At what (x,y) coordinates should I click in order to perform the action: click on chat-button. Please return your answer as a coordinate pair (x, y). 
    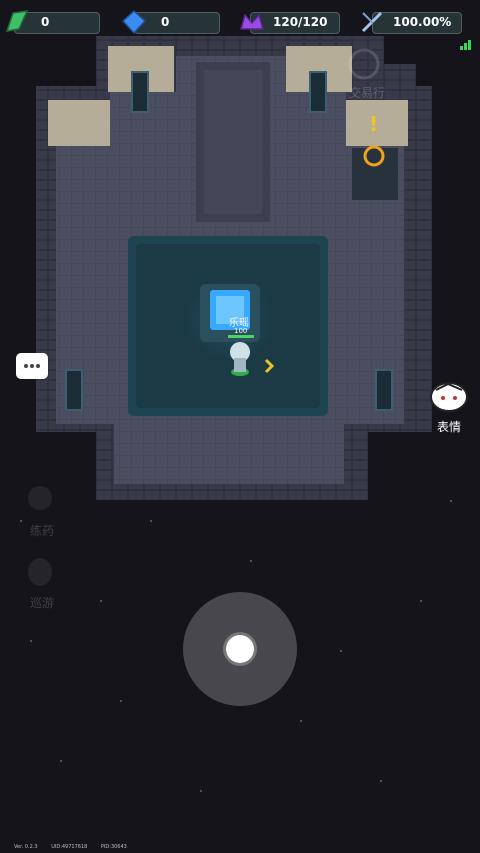
    Looking at the image, I should click on (32, 366).